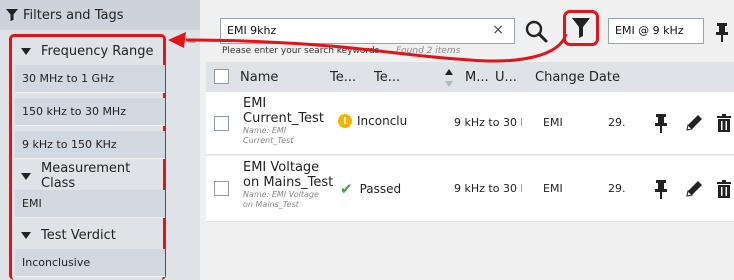 The image size is (734, 280). I want to click on row-name-line: Current_Test, so click(283, 118).